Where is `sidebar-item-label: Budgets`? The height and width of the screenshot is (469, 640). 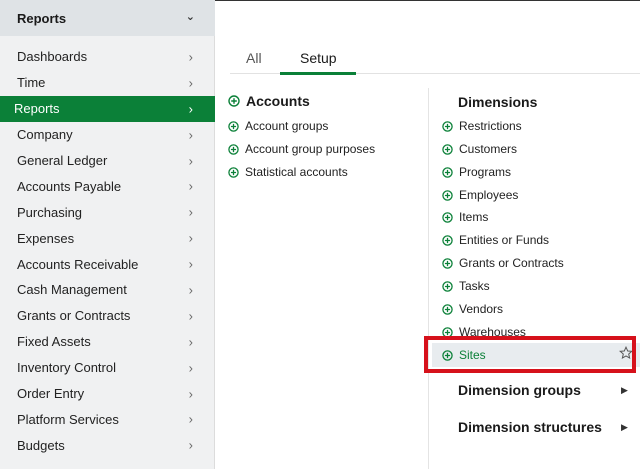
sidebar-item-label: Budgets is located at coordinates (41, 445).